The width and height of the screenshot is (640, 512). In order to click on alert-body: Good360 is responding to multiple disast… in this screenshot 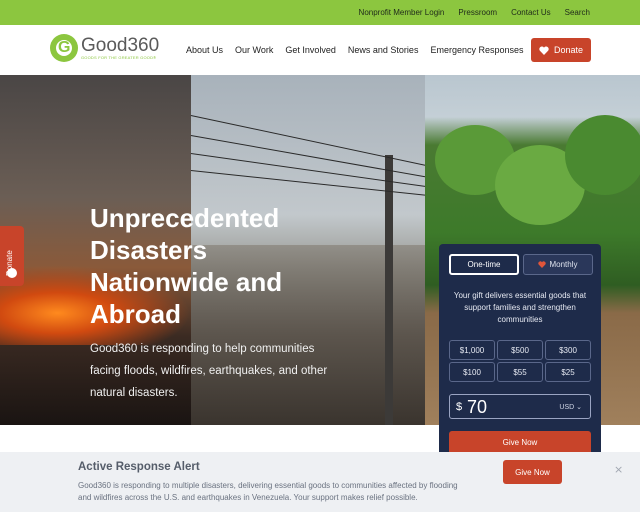, I will do `click(268, 491)`.